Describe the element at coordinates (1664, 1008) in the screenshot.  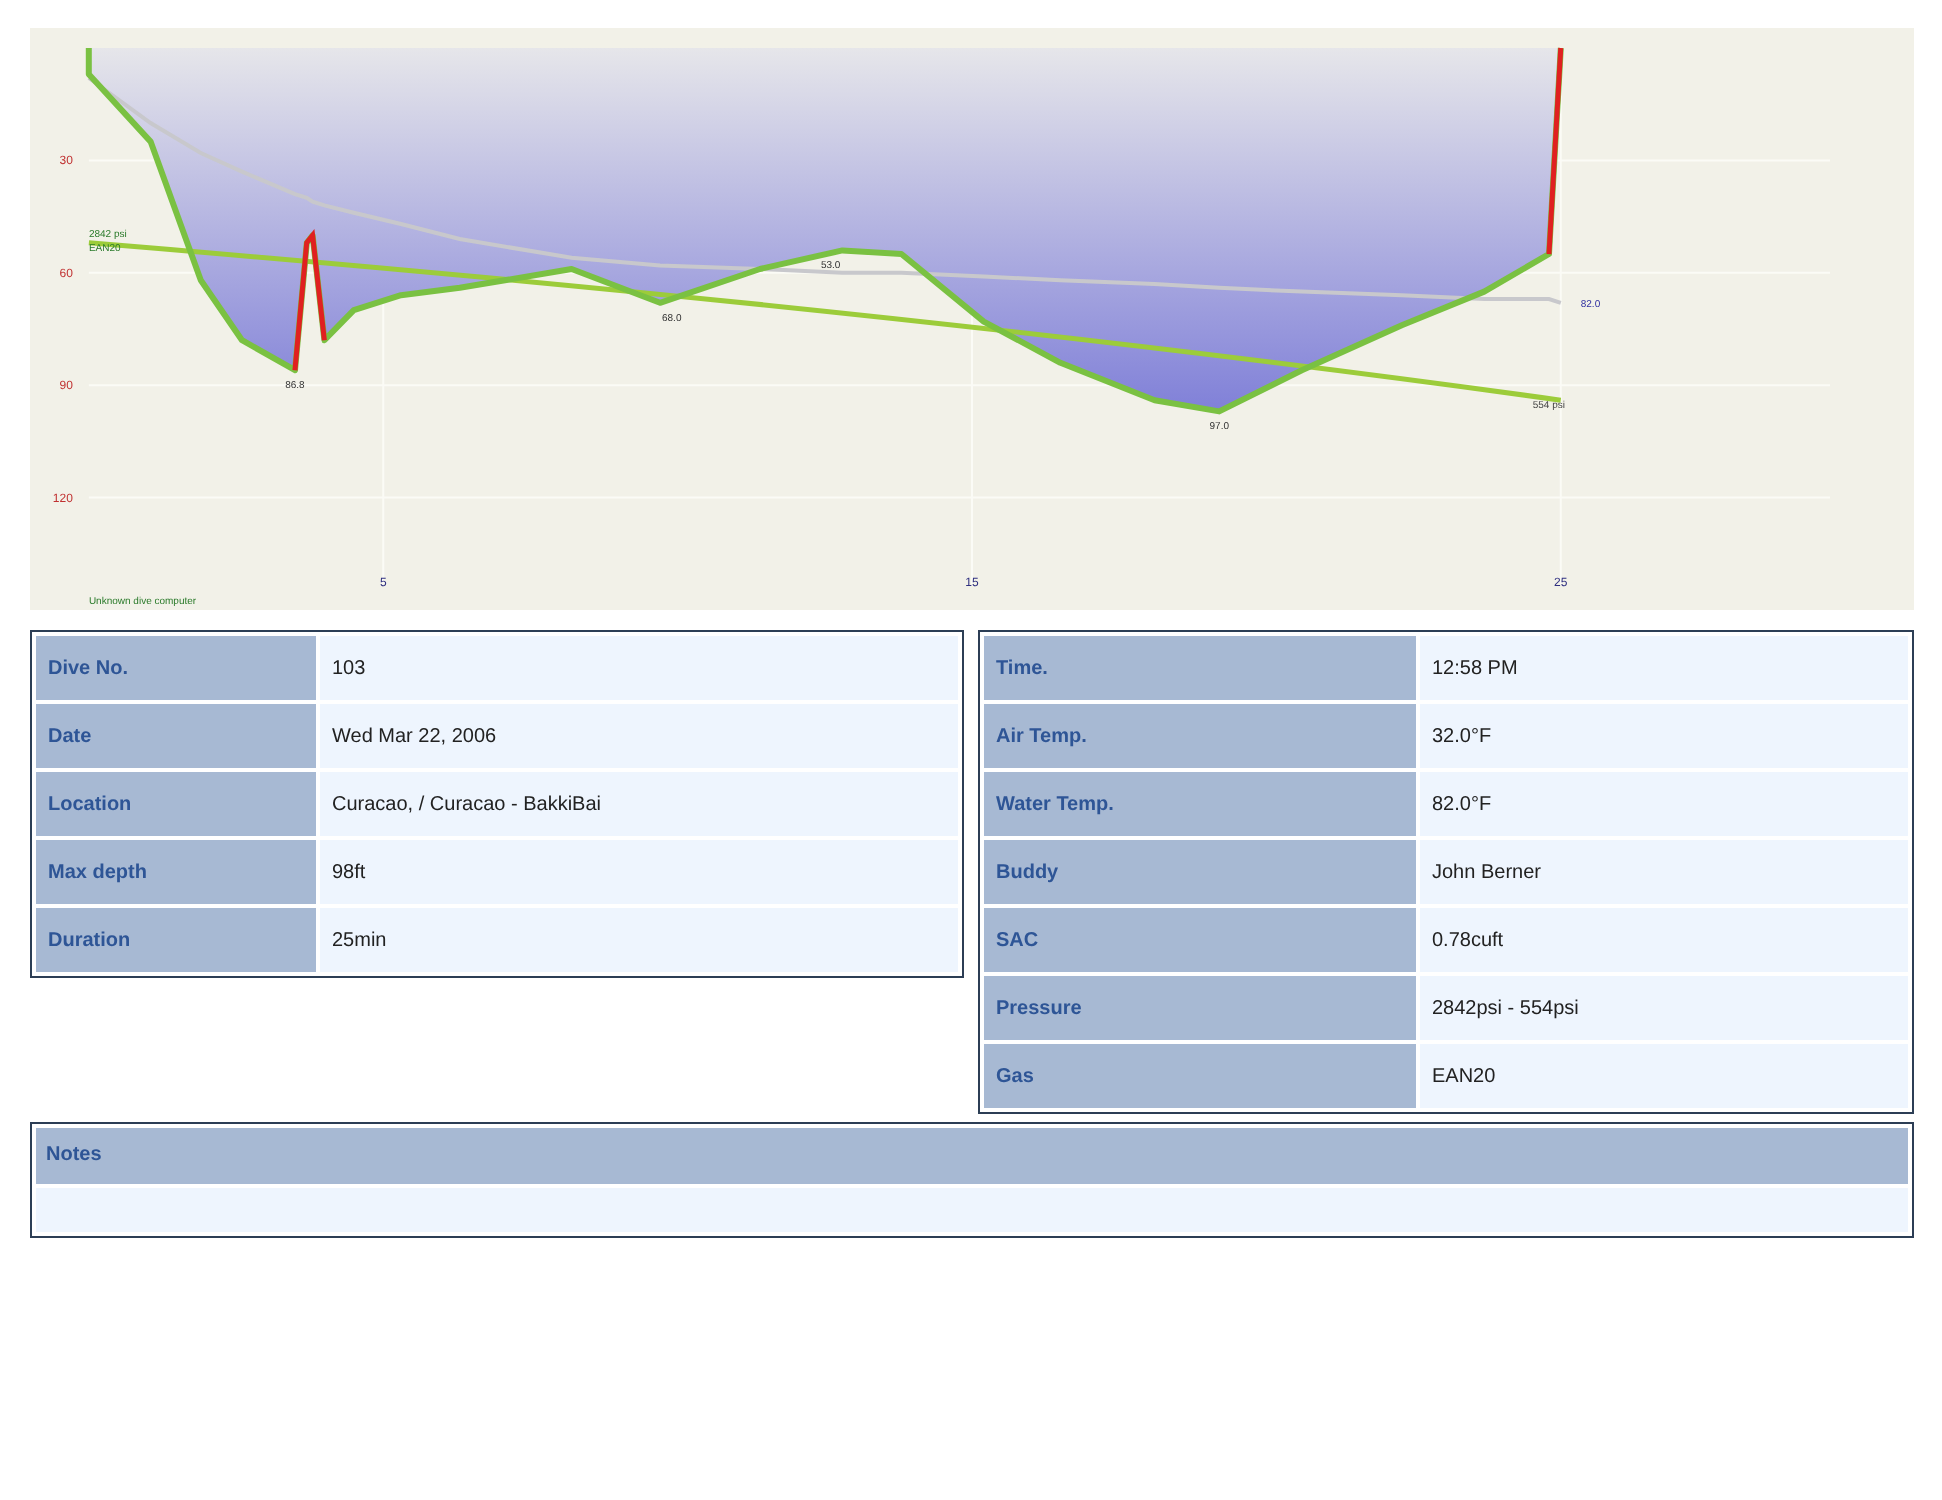
I see `field-value: 2842psi - 554psi` at that location.